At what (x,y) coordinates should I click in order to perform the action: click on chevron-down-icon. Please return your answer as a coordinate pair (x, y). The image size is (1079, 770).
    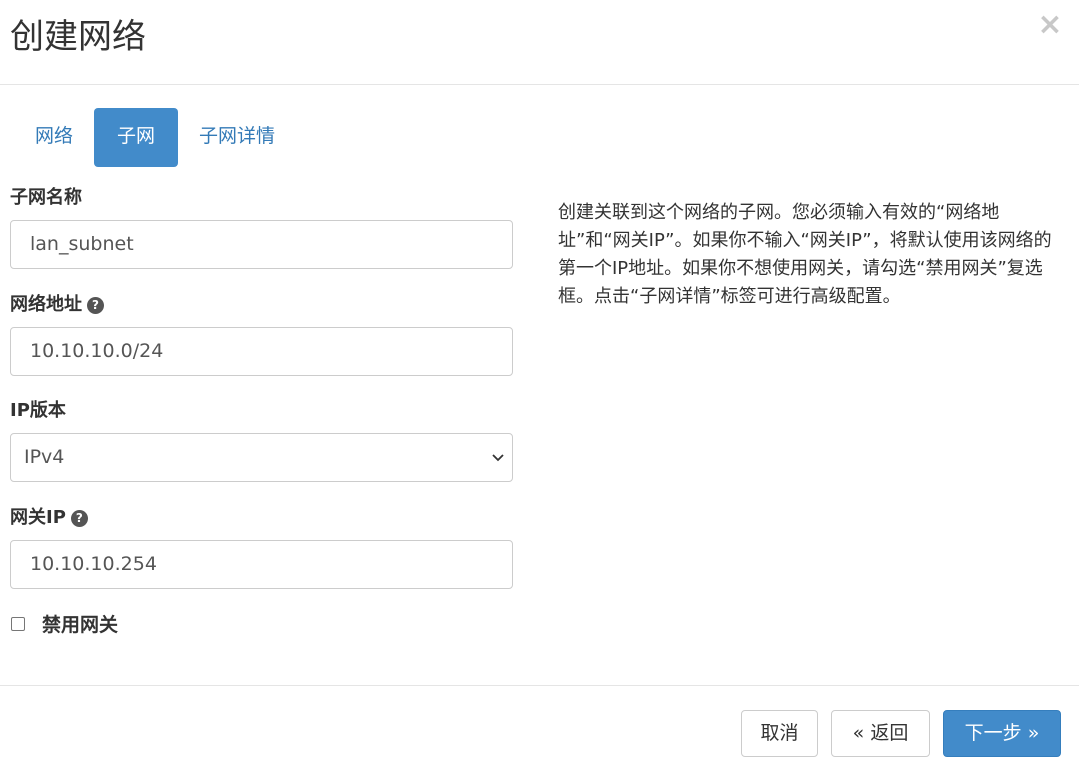
    Looking at the image, I should click on (498, 458).